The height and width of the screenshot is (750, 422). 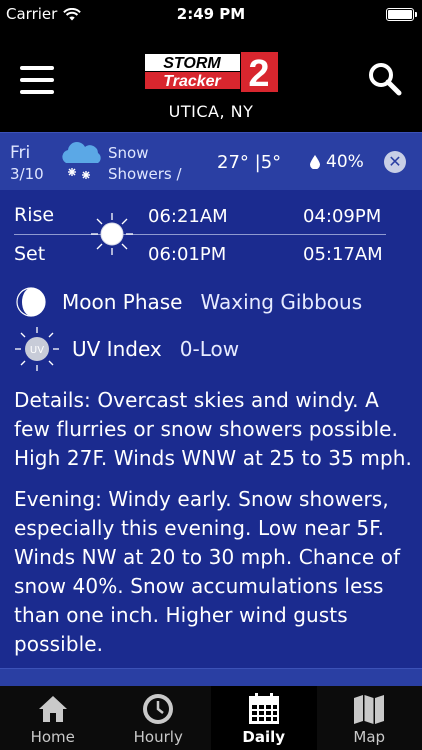 I want to click on search-icon, so click(x=385, y=79).